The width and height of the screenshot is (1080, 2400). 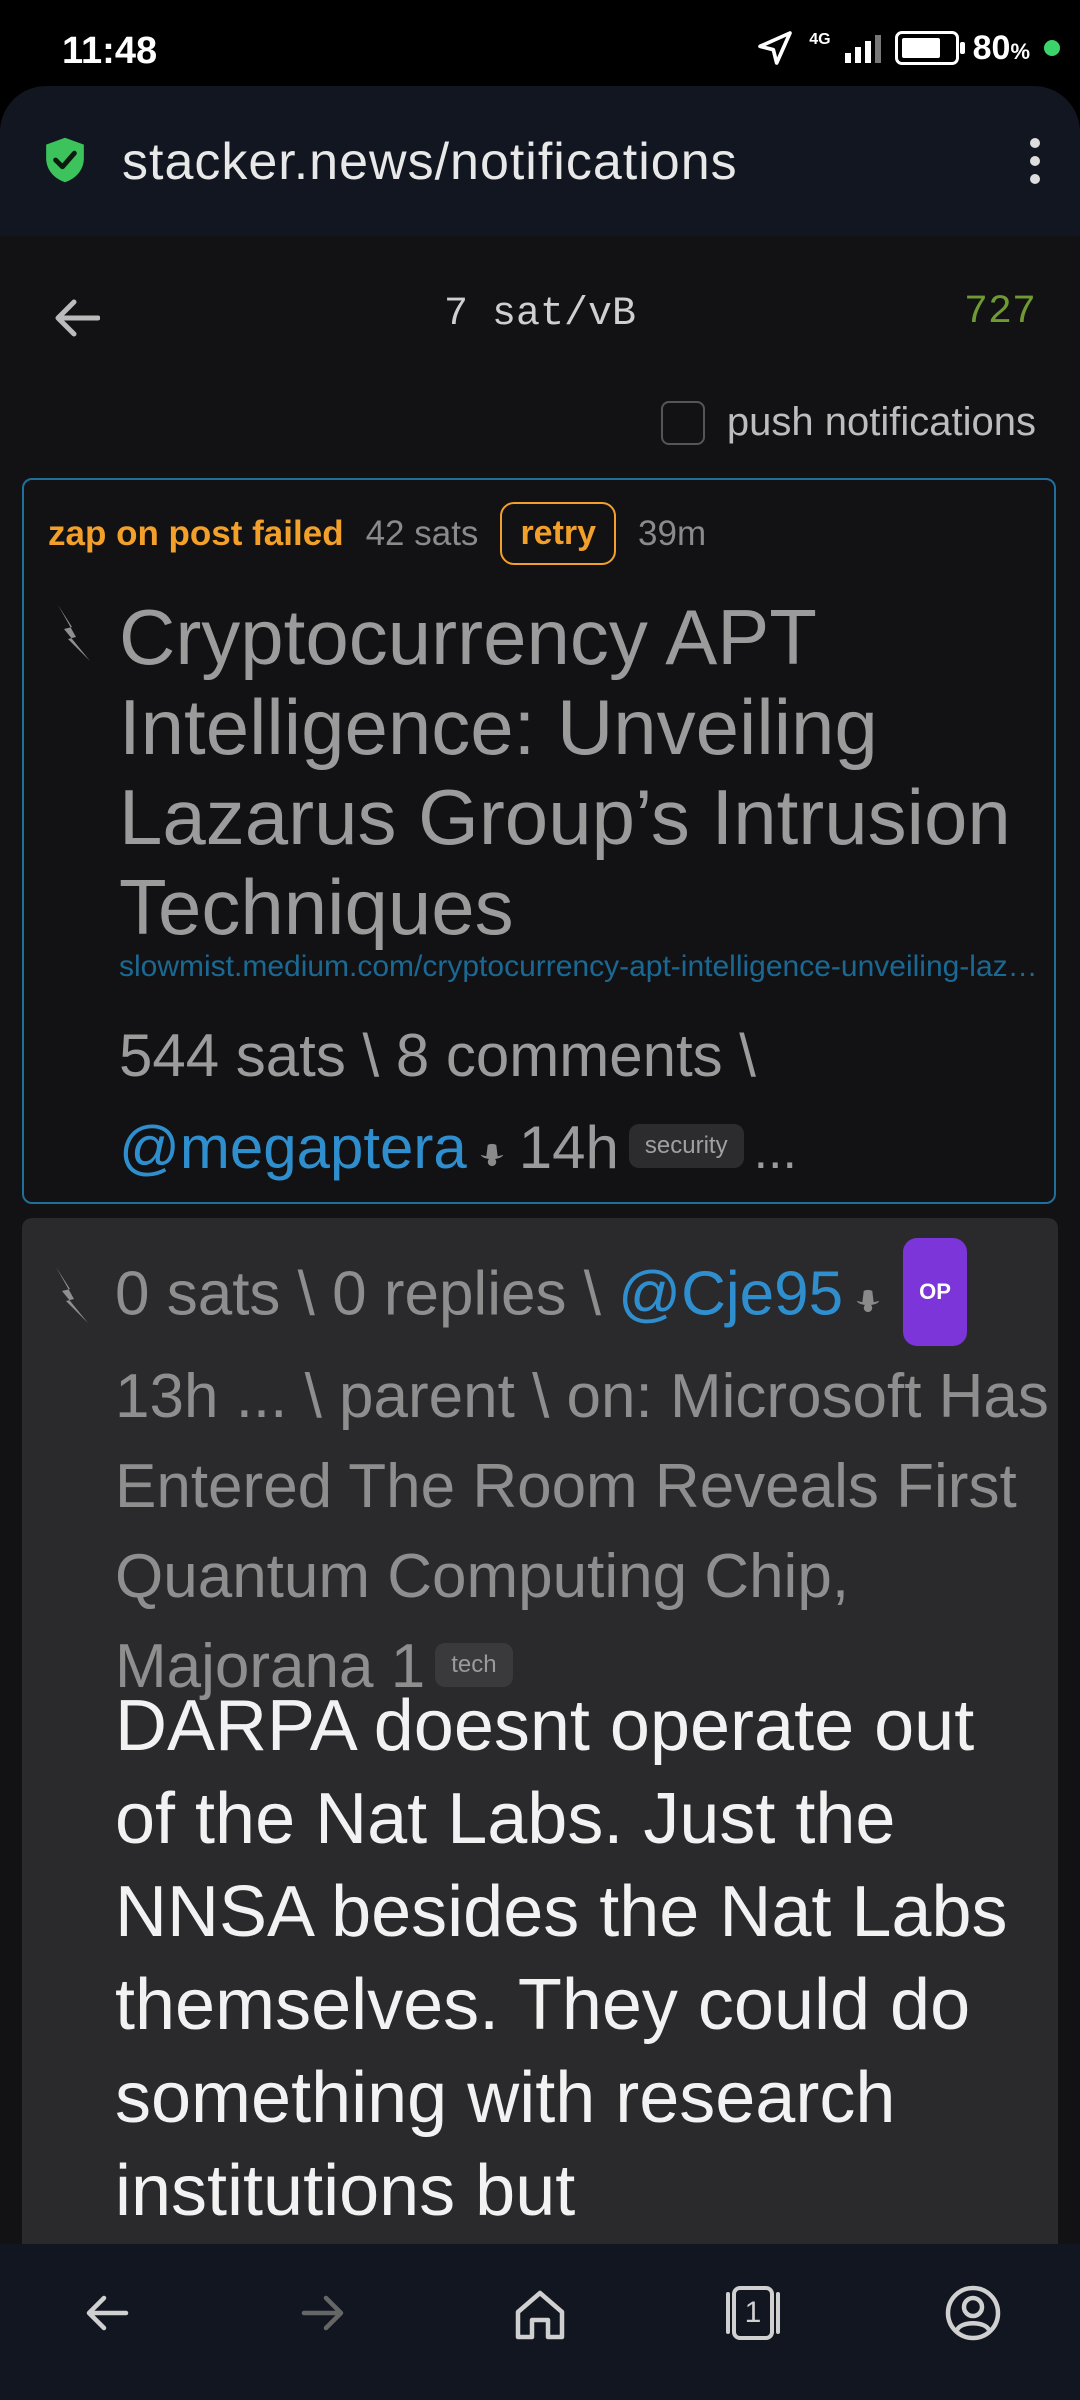 What do you see at coordinates (730, 1293) in the screenshot?
I see `reply-author: @Cje95` at bounding box center [730, 1293].